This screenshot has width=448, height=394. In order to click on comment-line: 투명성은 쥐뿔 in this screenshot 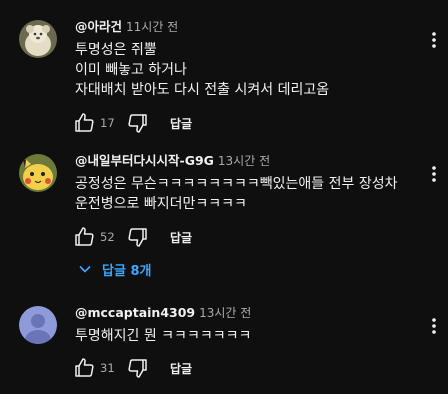, I will do `click(116, 50)`.